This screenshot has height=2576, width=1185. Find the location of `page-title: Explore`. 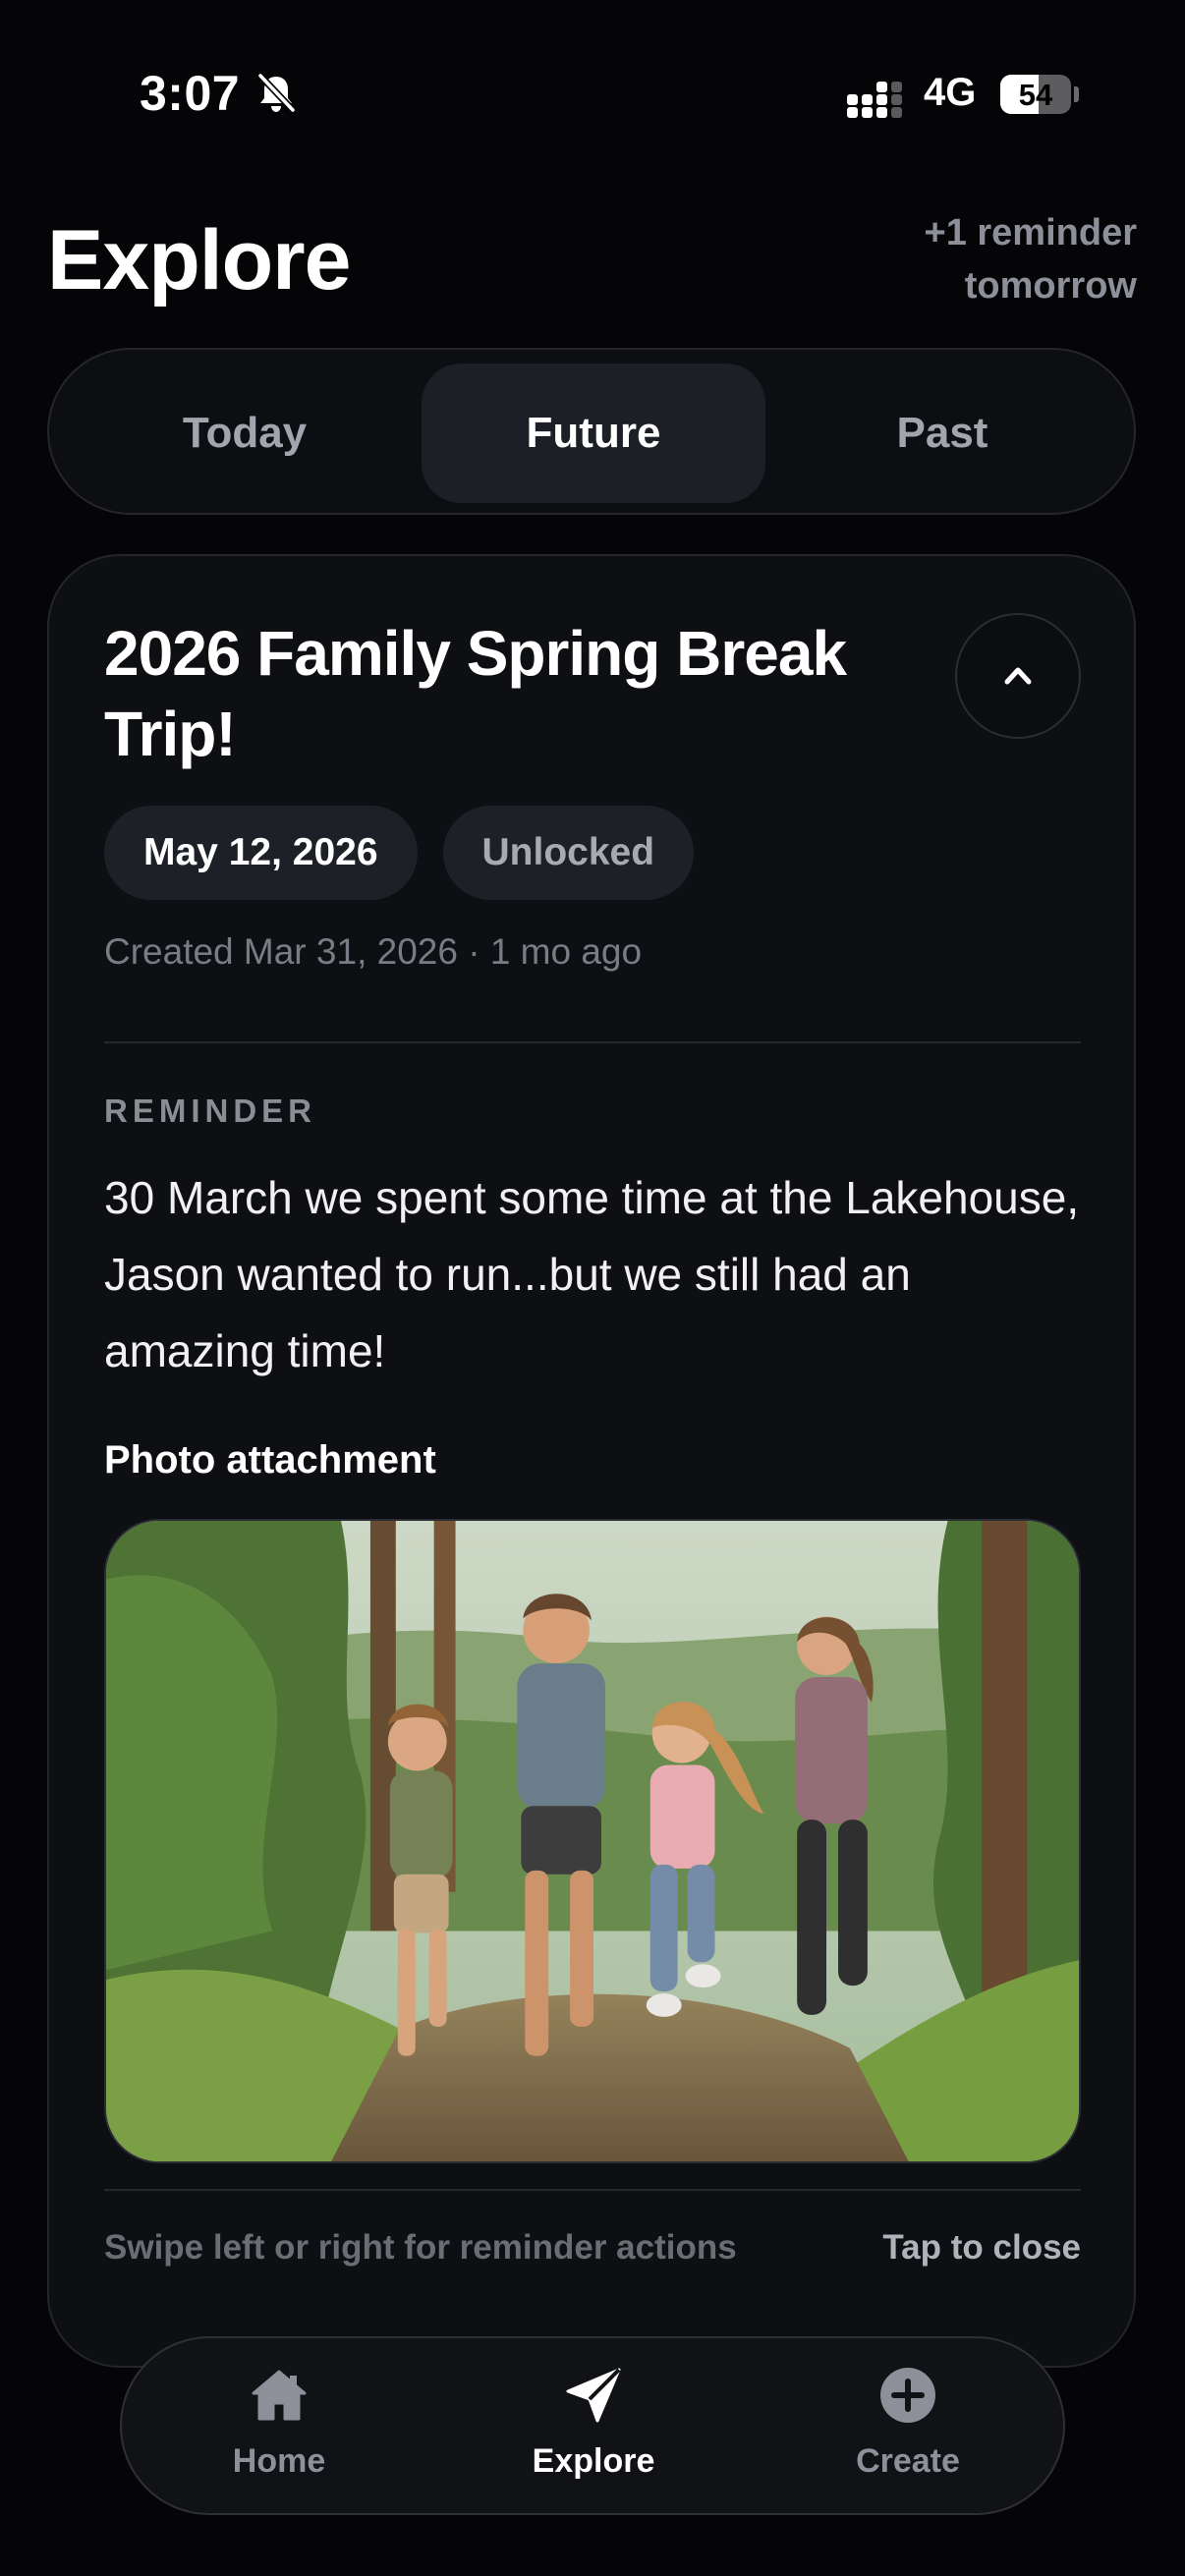

page-title: Explore is located at coordinates (199, 260).